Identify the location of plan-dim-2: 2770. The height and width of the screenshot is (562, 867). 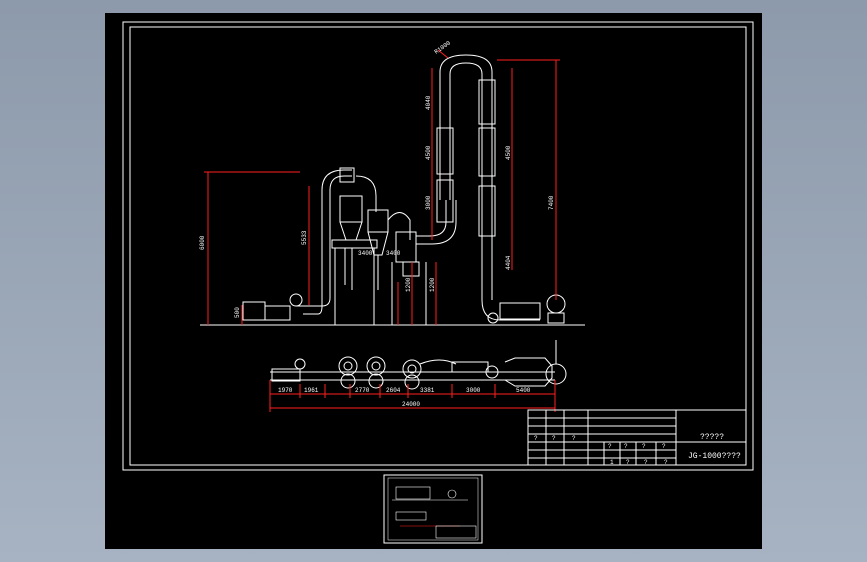
(362, 390).